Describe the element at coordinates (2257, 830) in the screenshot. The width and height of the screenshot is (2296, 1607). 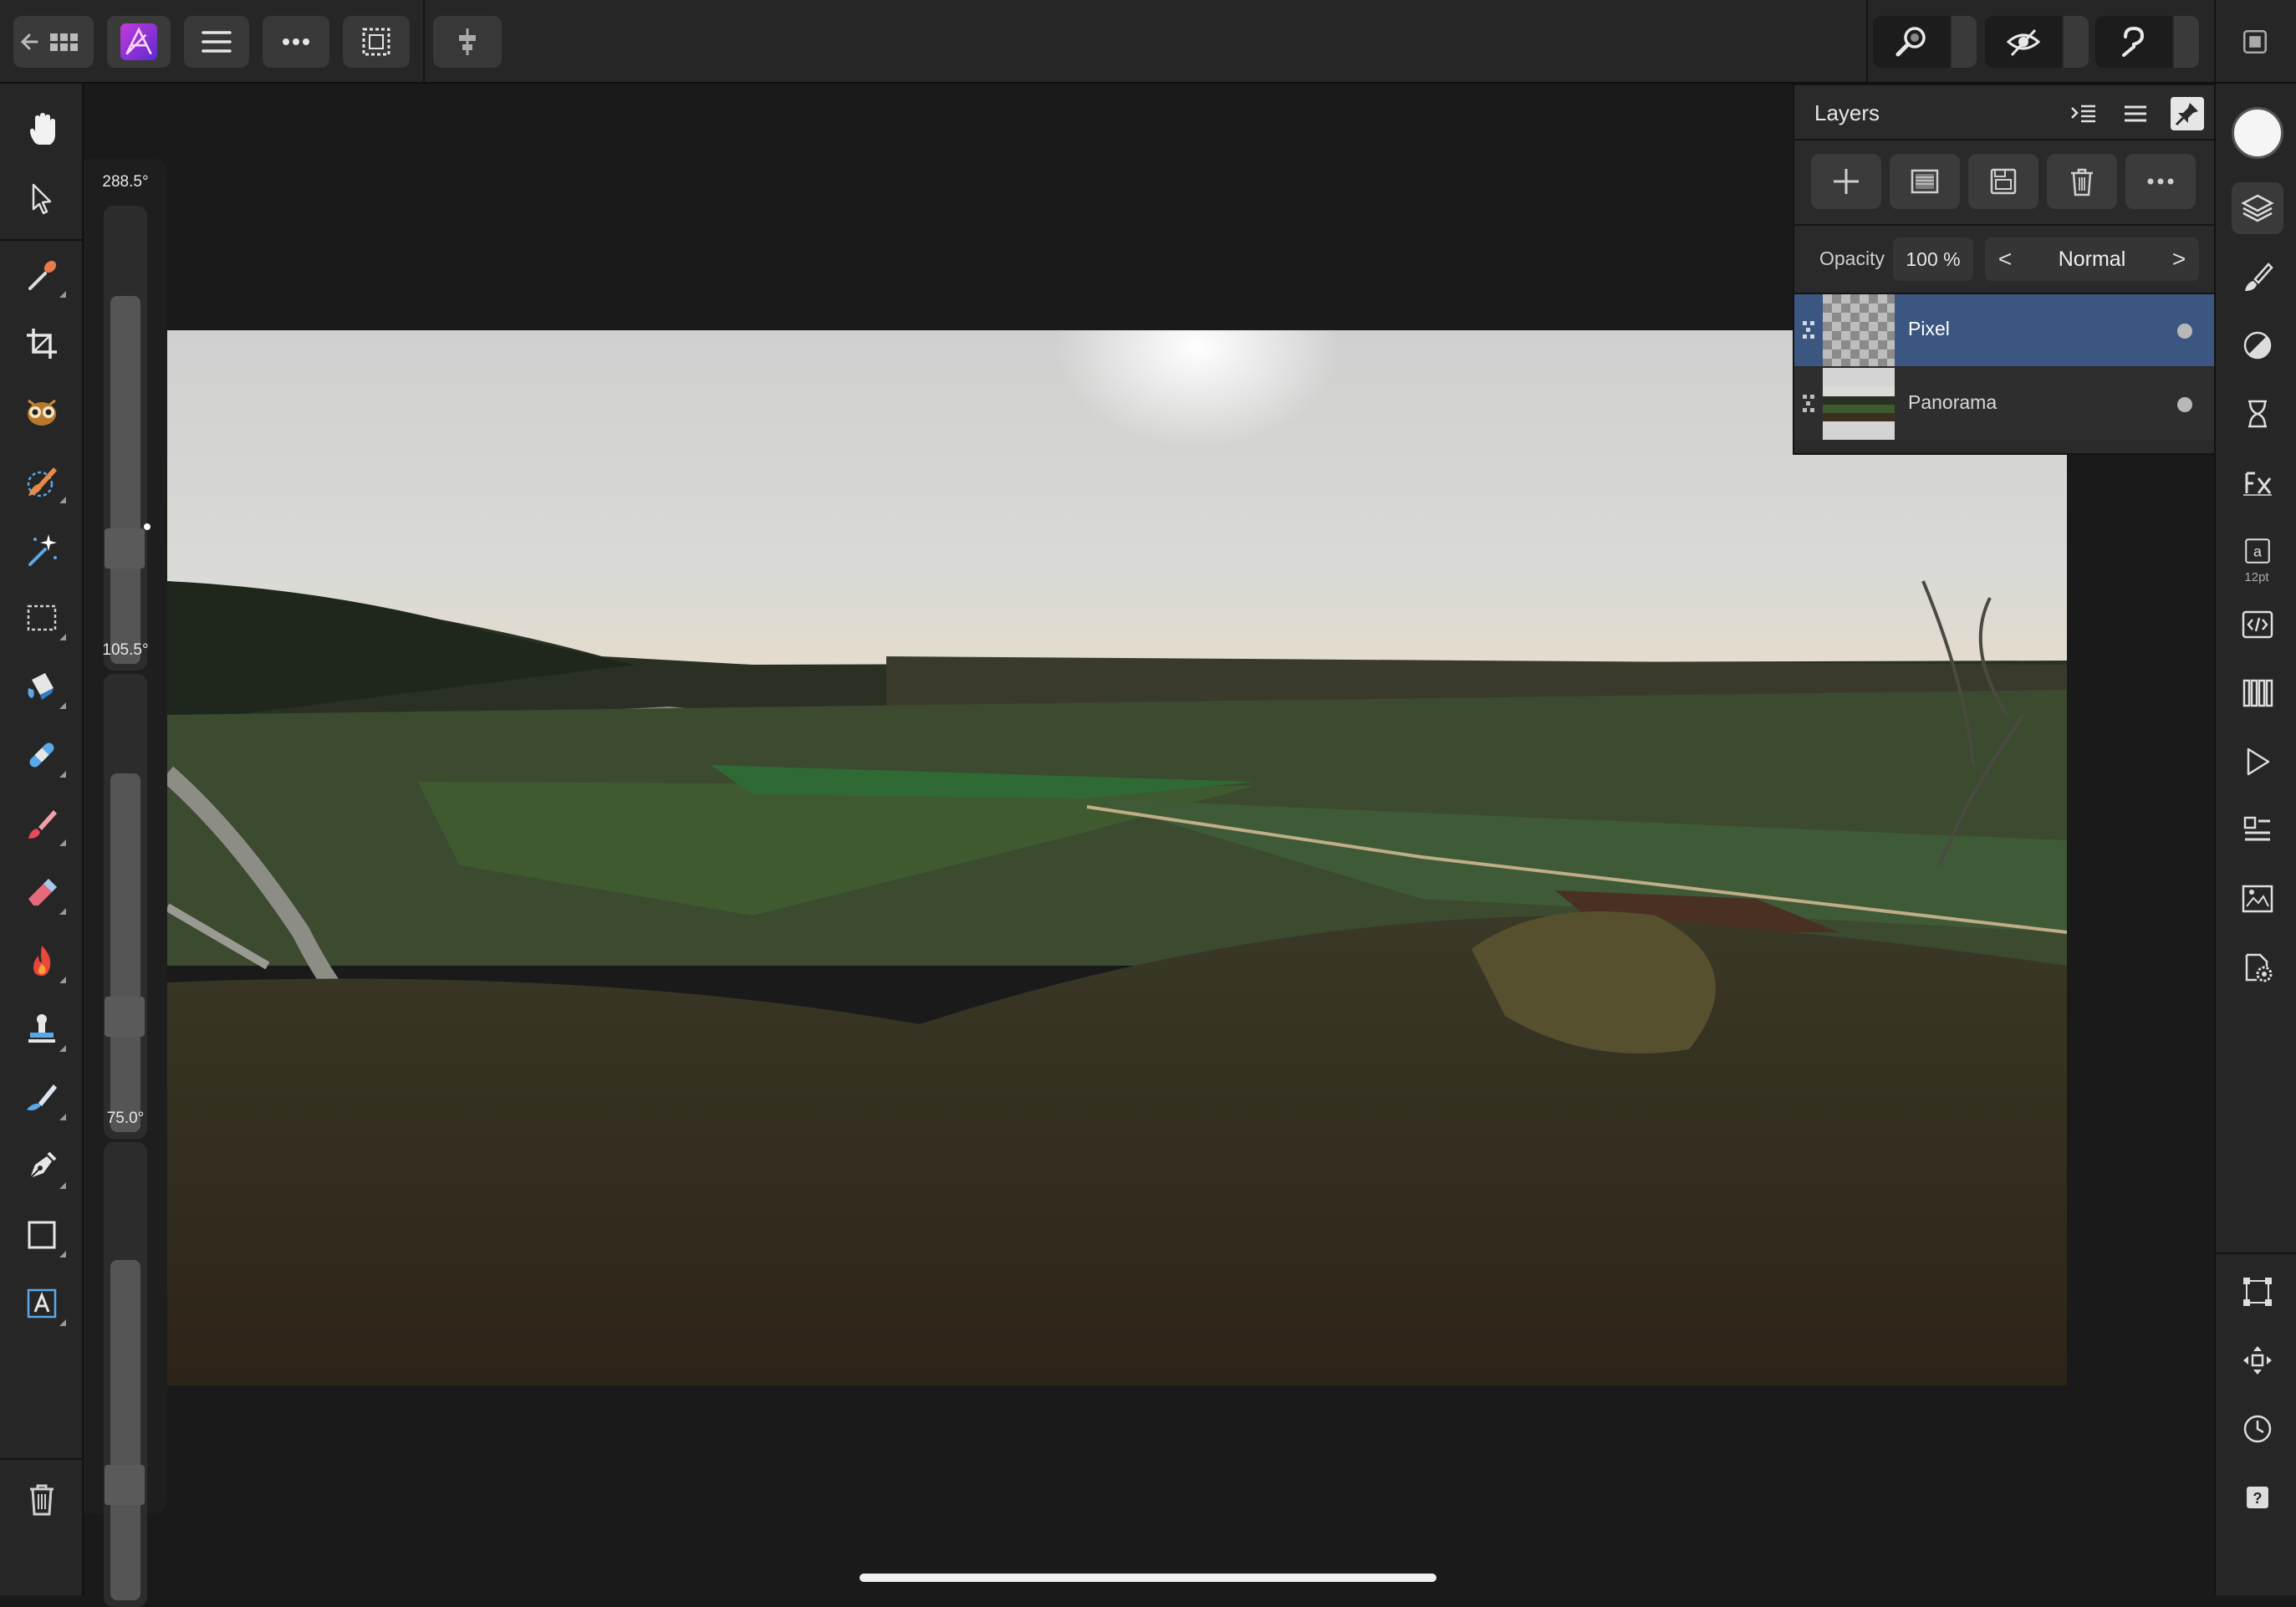
I see `studio-swatches` at that location.